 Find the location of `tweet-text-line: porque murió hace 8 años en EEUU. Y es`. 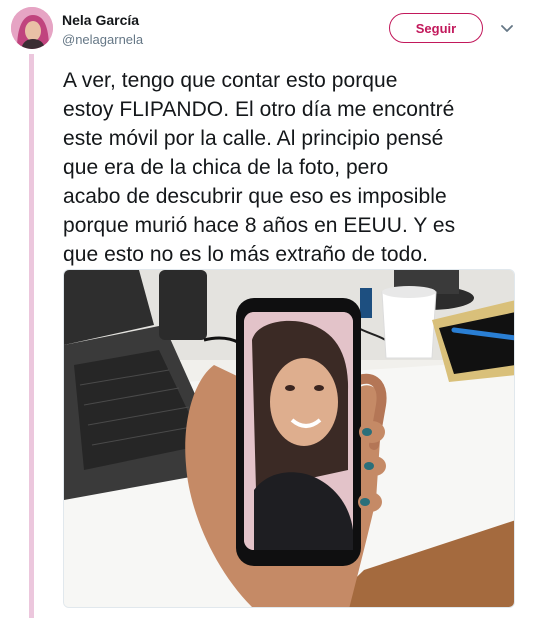

tweet-text-line: porque murió hace 8 años en EEUU. Y es is located at coordinates (259, 225).